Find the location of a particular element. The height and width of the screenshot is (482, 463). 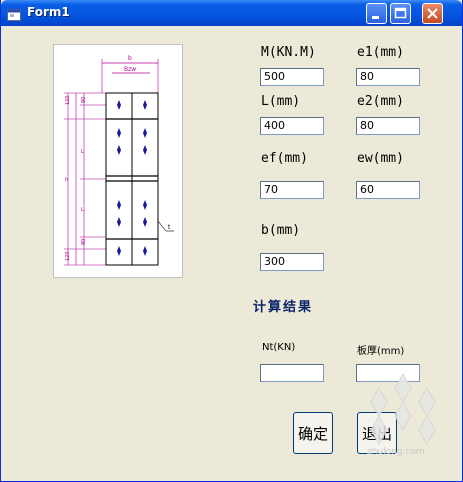

dim-b-label: b is located at coordinates (130, 58).